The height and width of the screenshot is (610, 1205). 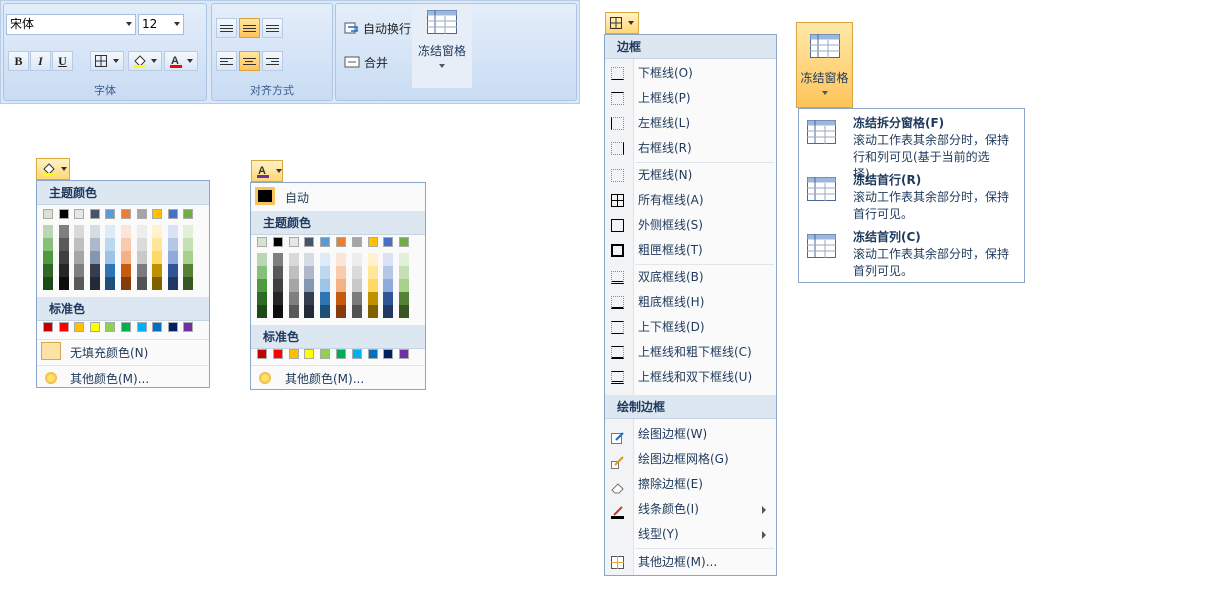 What do you see at coordinates (249, 28) in the screenshot?
I see `align-middle-button` at bounding box center [249, 28].